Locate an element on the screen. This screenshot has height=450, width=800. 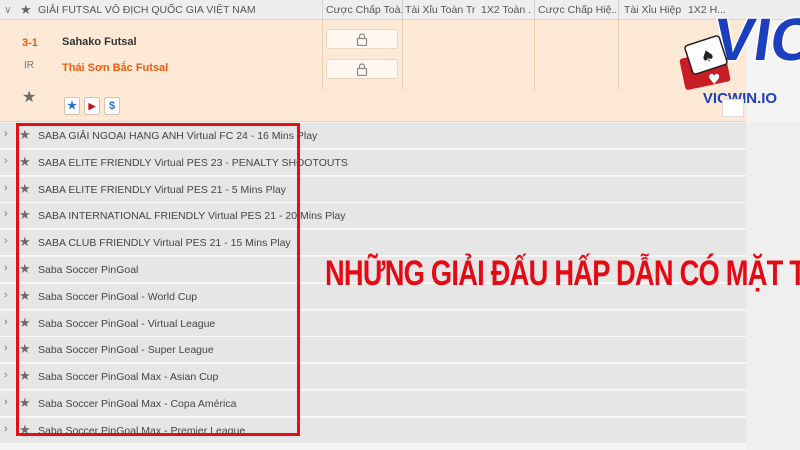
column-header: Tài Xỉu Toàn Trận is located at coordinates (440, 10).